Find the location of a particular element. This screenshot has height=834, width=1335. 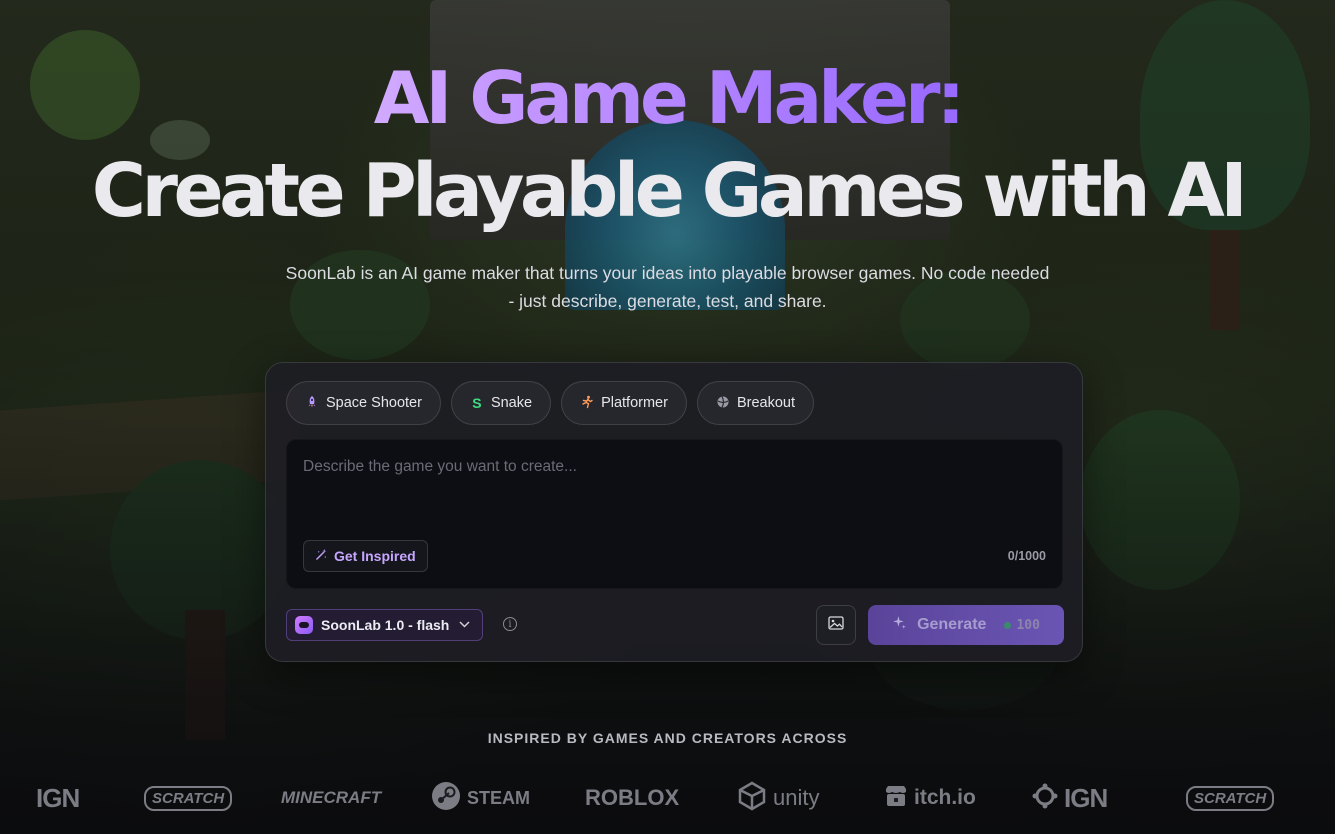

minecraft-logo: MINECRAFT is located at coordinates (331, 798).